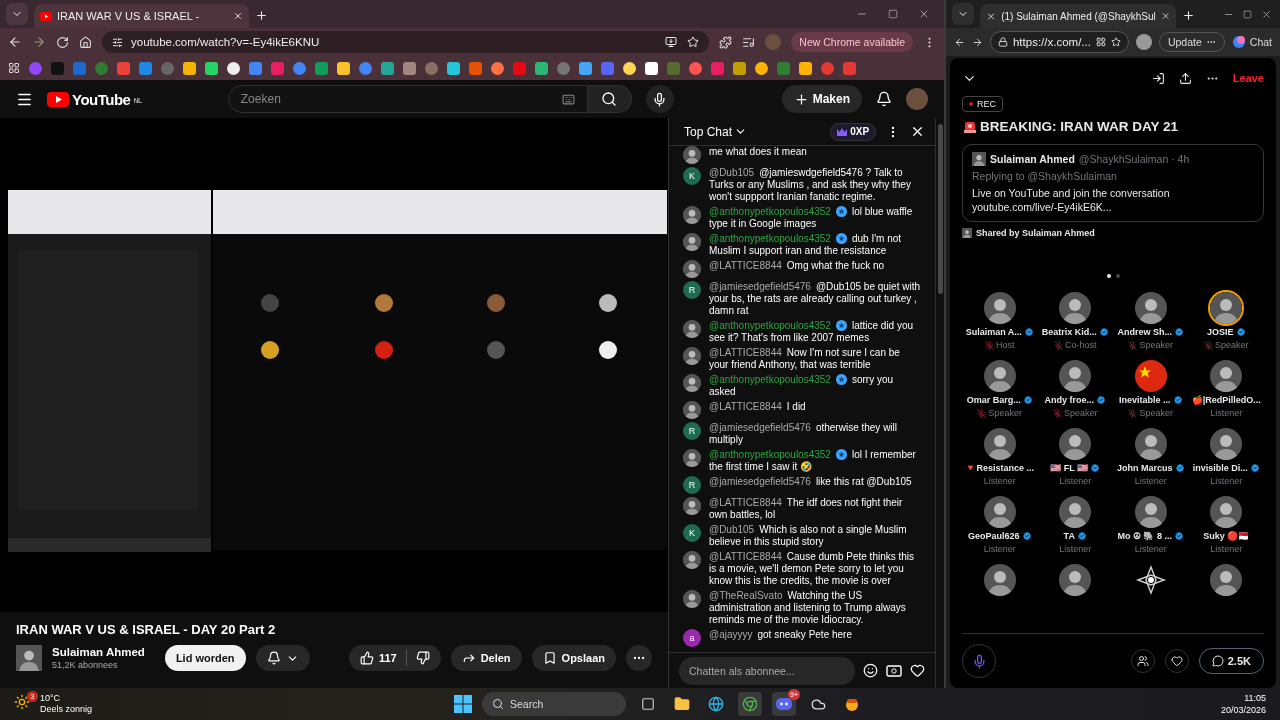  Describe the element at coordinates (1142, 661) in the screenshot. I see `people-button` at that location.